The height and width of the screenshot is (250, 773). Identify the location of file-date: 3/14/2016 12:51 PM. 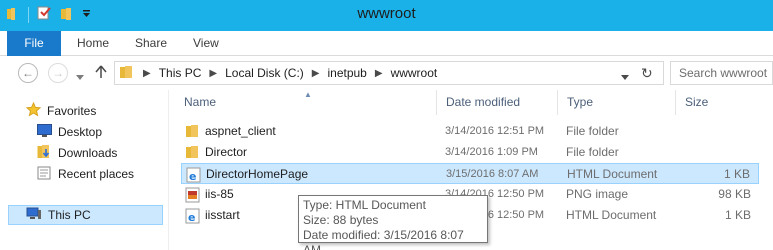
(495, 131).